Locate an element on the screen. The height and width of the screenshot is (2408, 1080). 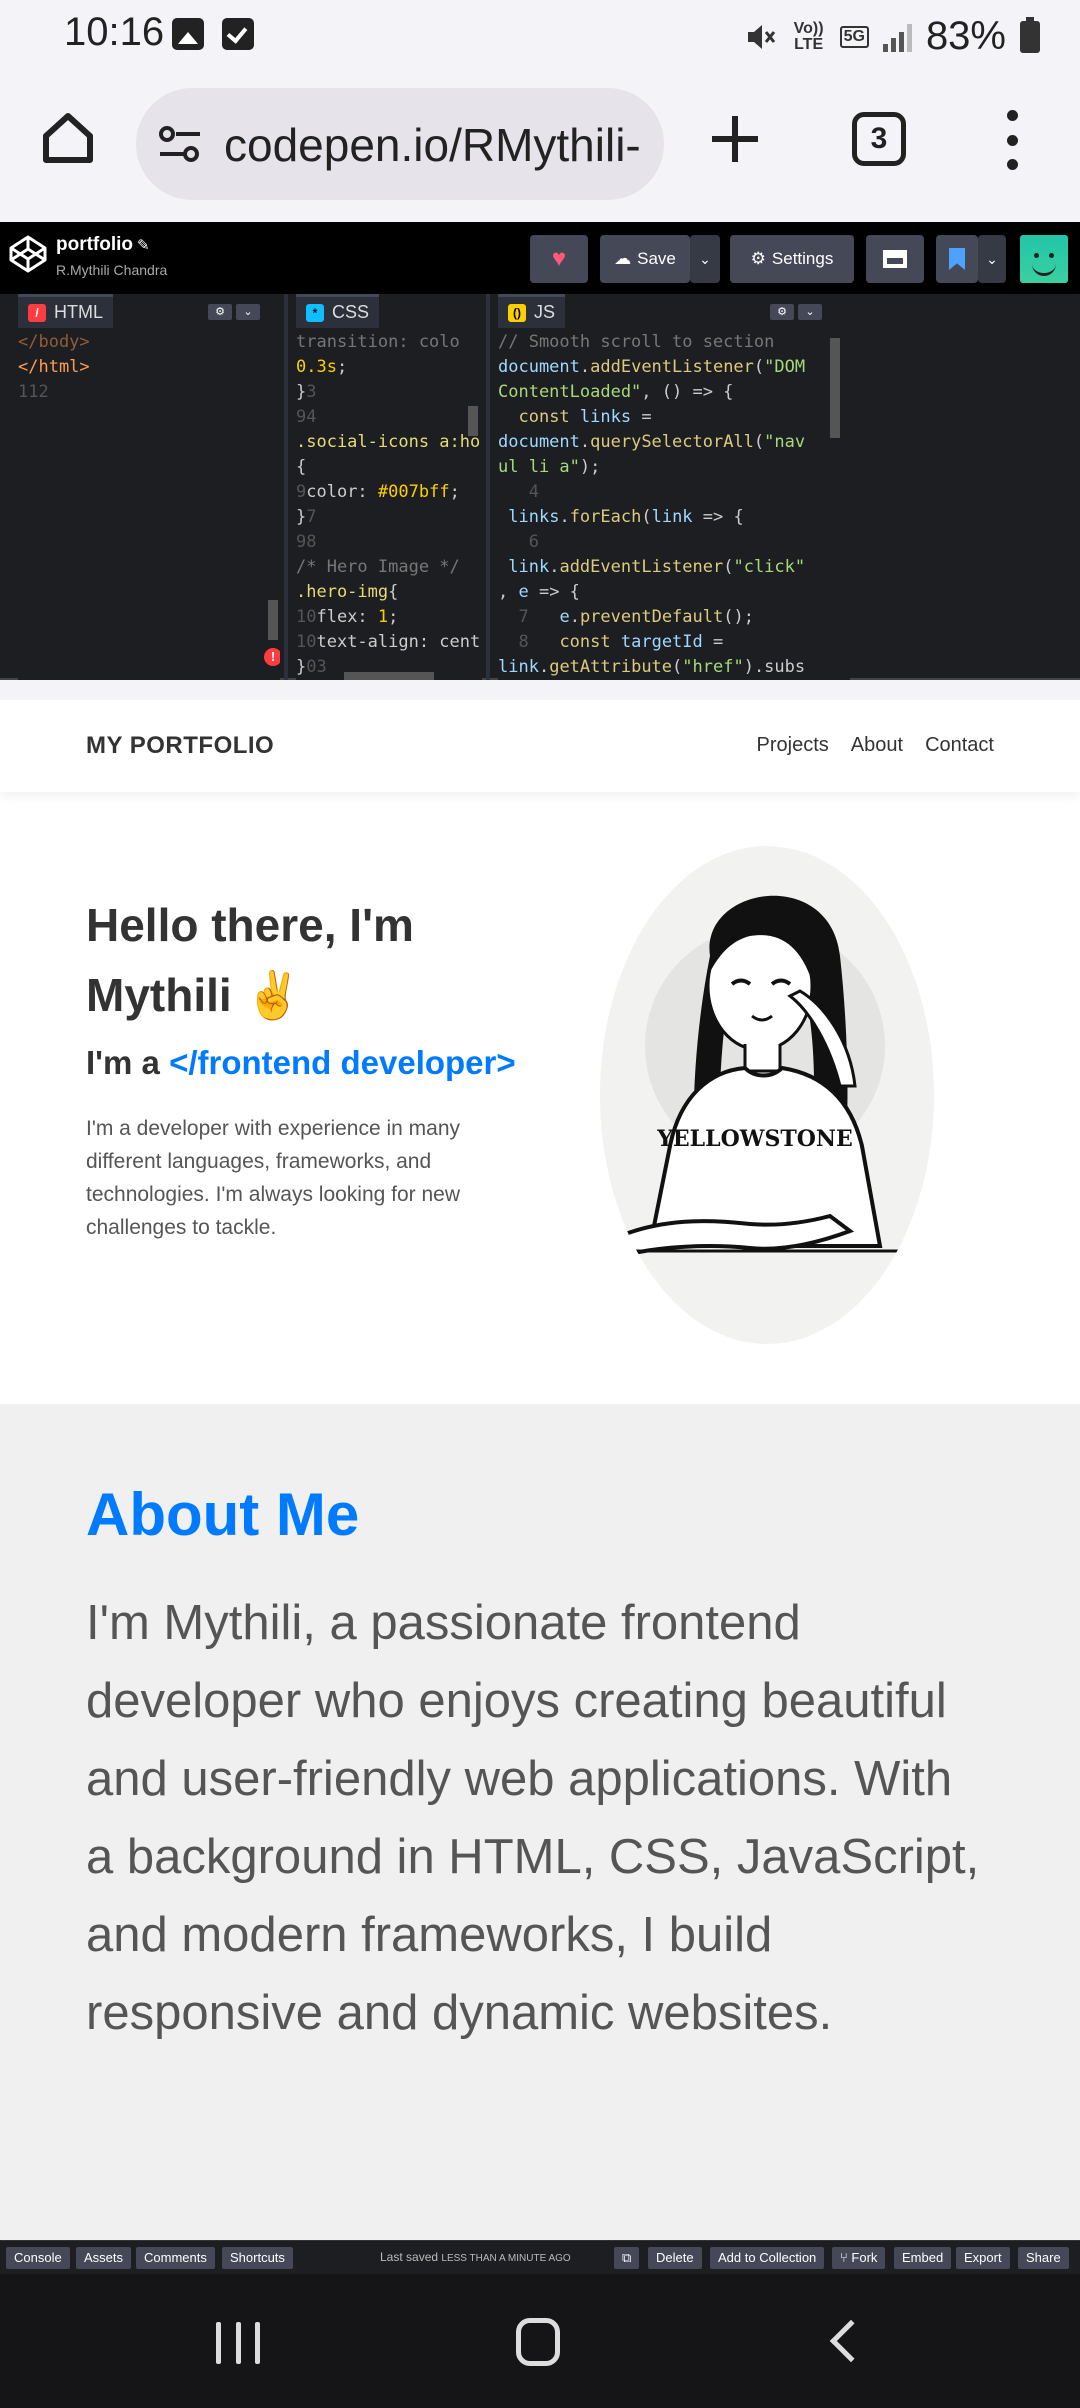
browser-toolbar: codepen.io/RMythili- 3 is located at coordinates (540, 147).